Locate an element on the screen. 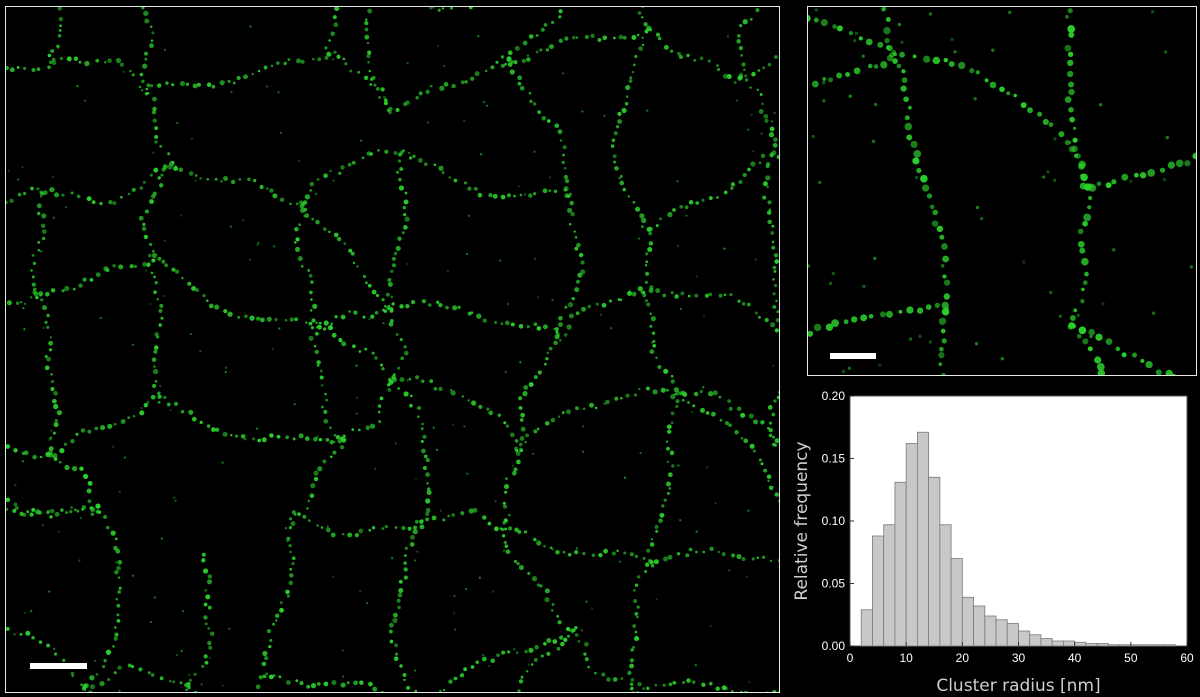 The height and width of the screenshot is (697, 1200). y-ticks-group: 0.00 0.05 0.10 0.15 0.20 is located at coordinates (838, 521).